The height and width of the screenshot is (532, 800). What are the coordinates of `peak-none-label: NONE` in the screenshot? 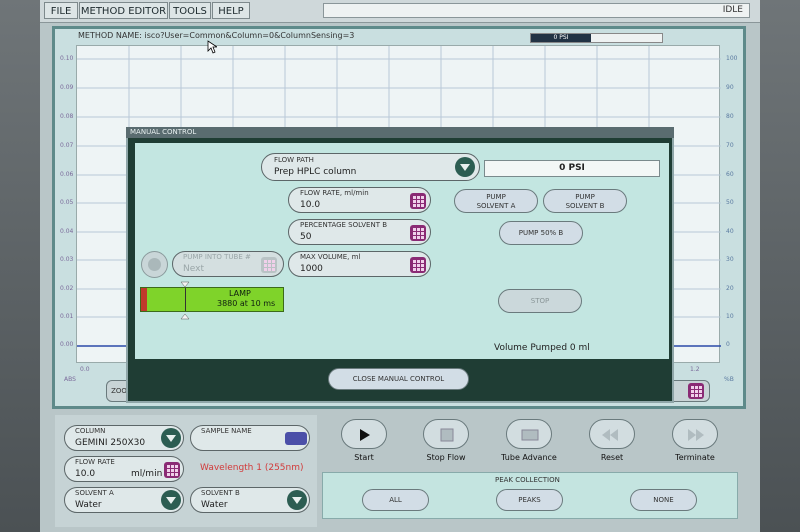 It's located at (663, 500).